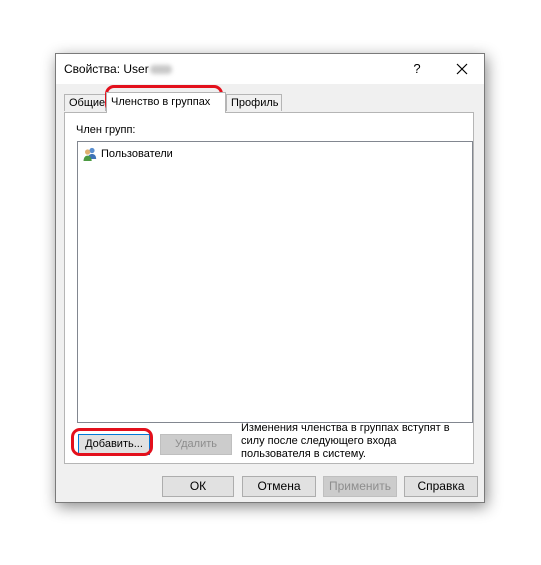 Image resolution: width=541 pixels, height=565 pixels. I want to click on close-icon, so click(462, 69).